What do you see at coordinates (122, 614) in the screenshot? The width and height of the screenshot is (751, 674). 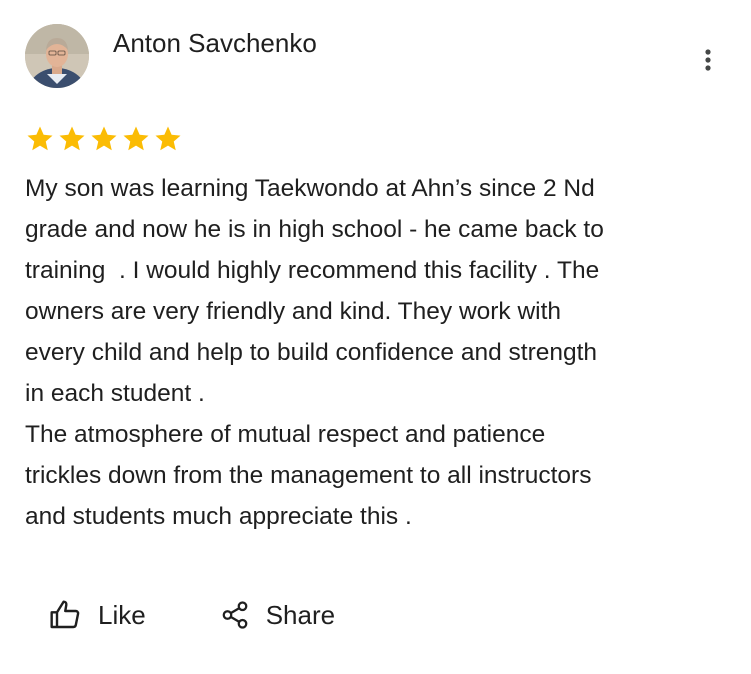 I see `like-label: Like` at bounding box center [122, 614].